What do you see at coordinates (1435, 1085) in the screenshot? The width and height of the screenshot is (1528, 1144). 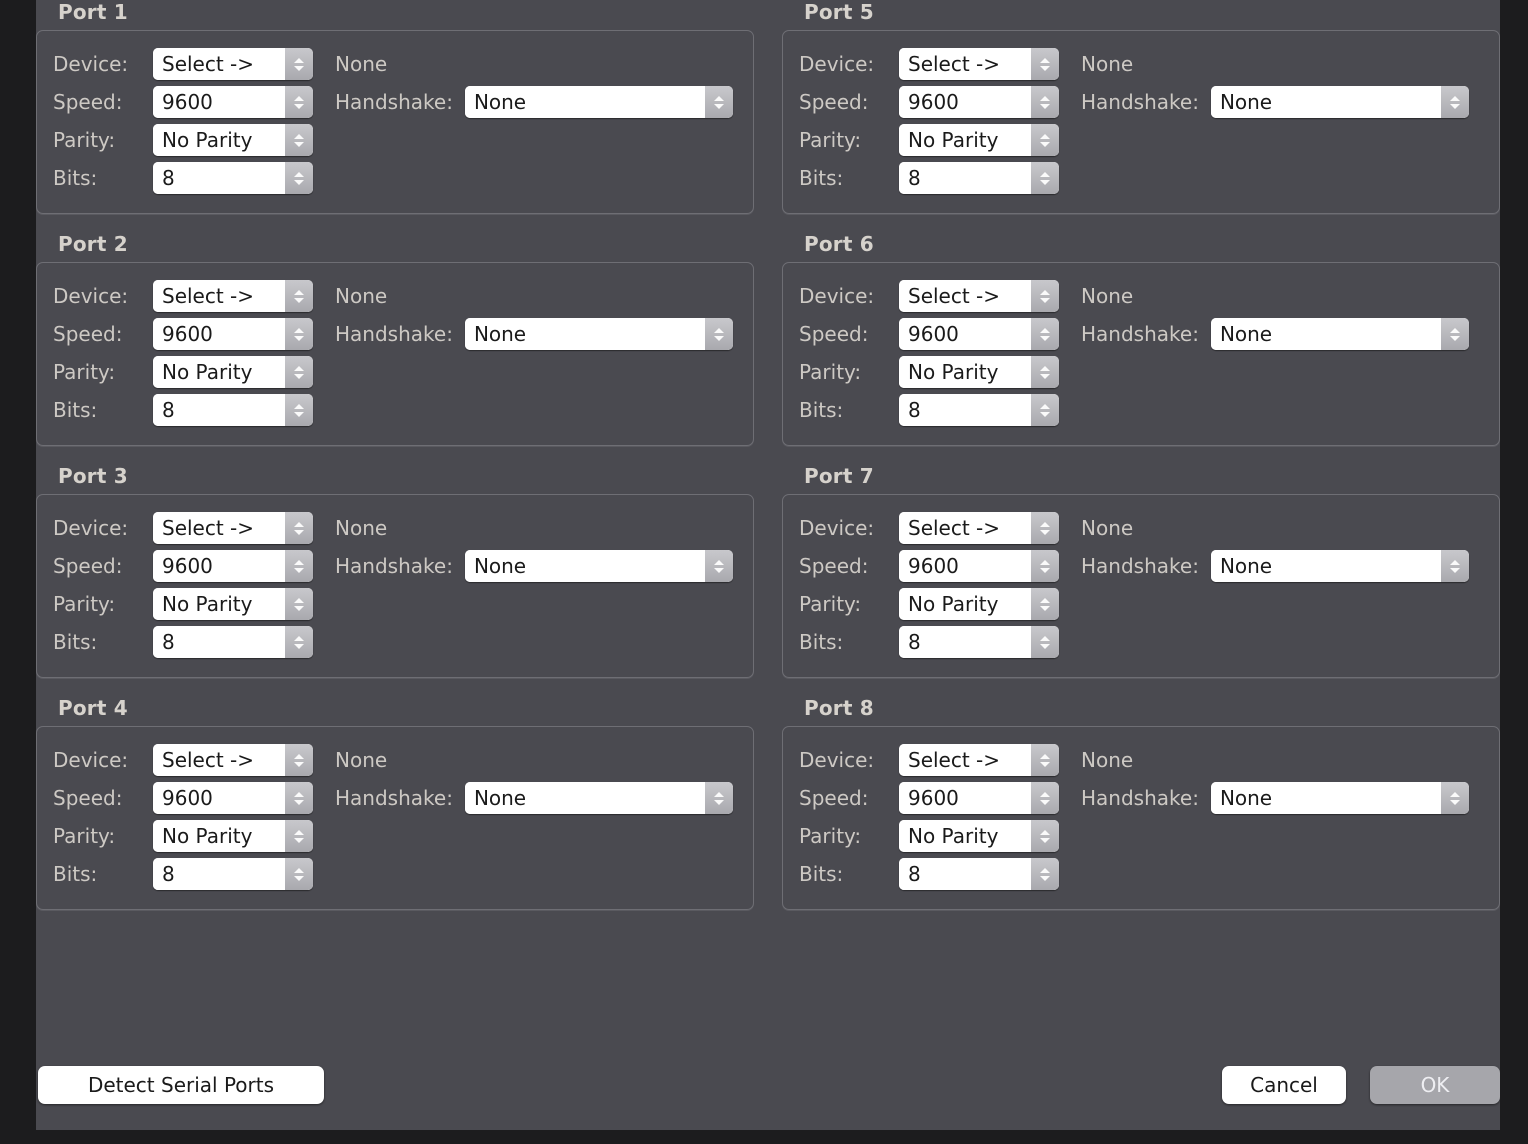 I see `ok-button: OK` at bounding box center [1435, 1085].